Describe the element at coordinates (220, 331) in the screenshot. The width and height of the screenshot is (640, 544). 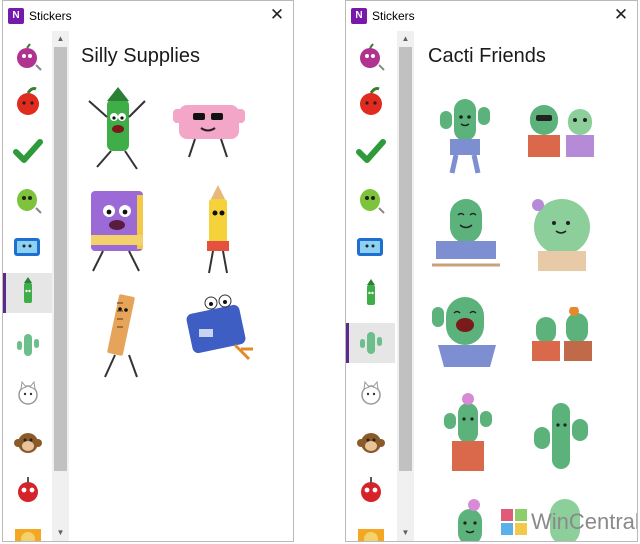
I see `pencil-sharpener-sticker` at that location.